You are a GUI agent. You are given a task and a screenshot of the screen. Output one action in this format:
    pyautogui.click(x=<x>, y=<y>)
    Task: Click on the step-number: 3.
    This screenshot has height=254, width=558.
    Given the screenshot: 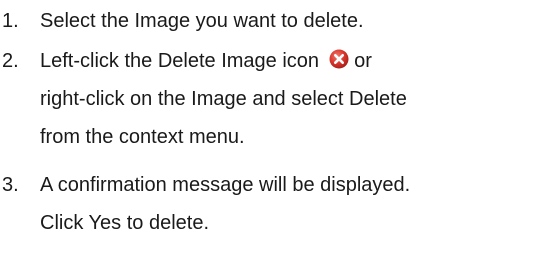 What is the action you would take?
    pyautogui.click(x=10, y=185)
    